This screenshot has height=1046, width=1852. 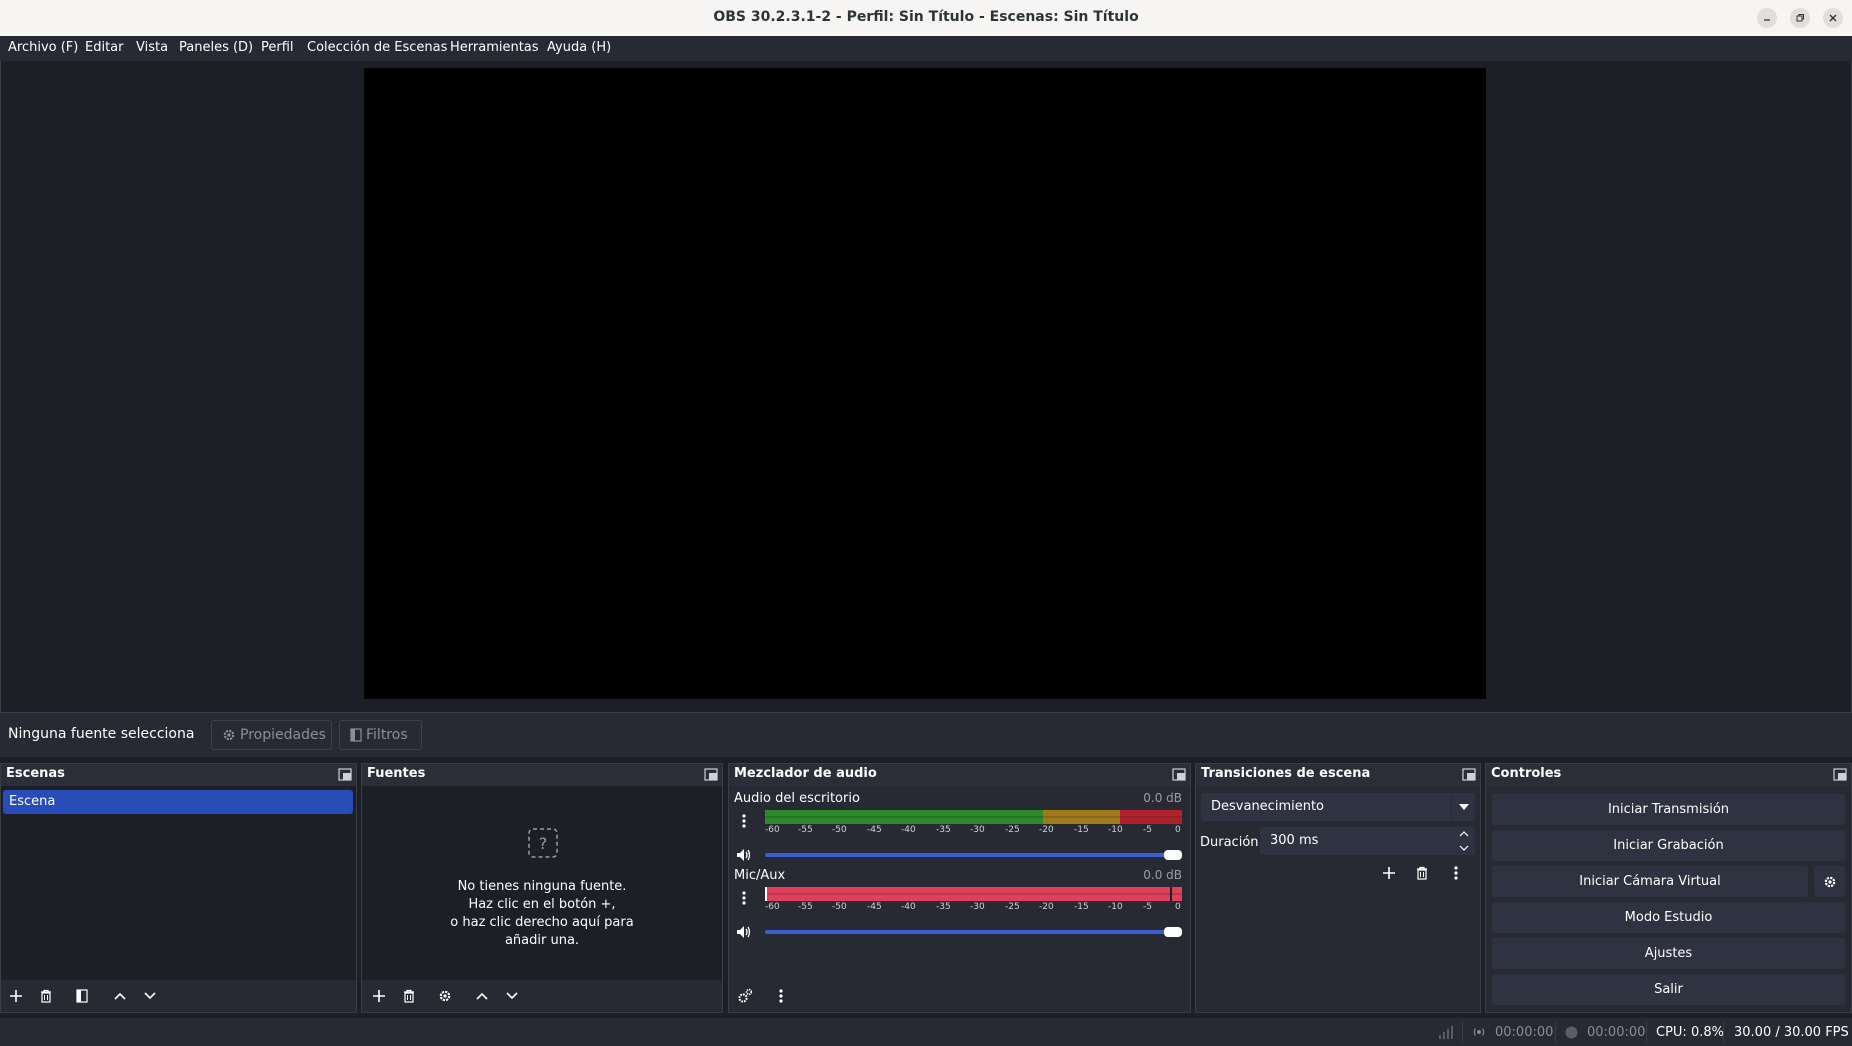 What do you see at coordinates (120, 996) in the screenshot?
I see `move-scene-up-button` at bounding box center [120, 996].